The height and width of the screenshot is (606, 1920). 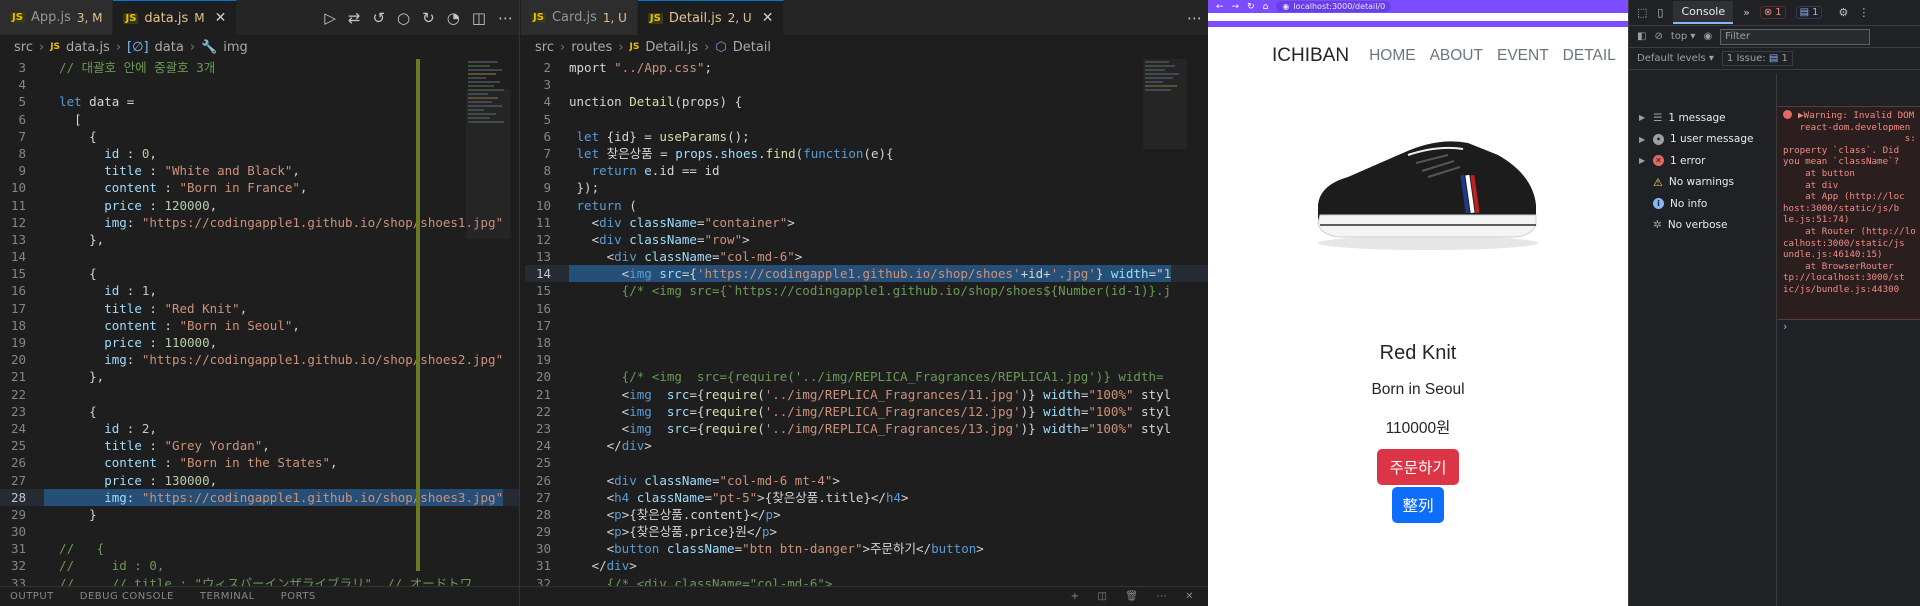 What do you see at coordinates (866, 445) in the screenshot?
I see `code-line: 24 </div>` at bounding box center [866, 445].